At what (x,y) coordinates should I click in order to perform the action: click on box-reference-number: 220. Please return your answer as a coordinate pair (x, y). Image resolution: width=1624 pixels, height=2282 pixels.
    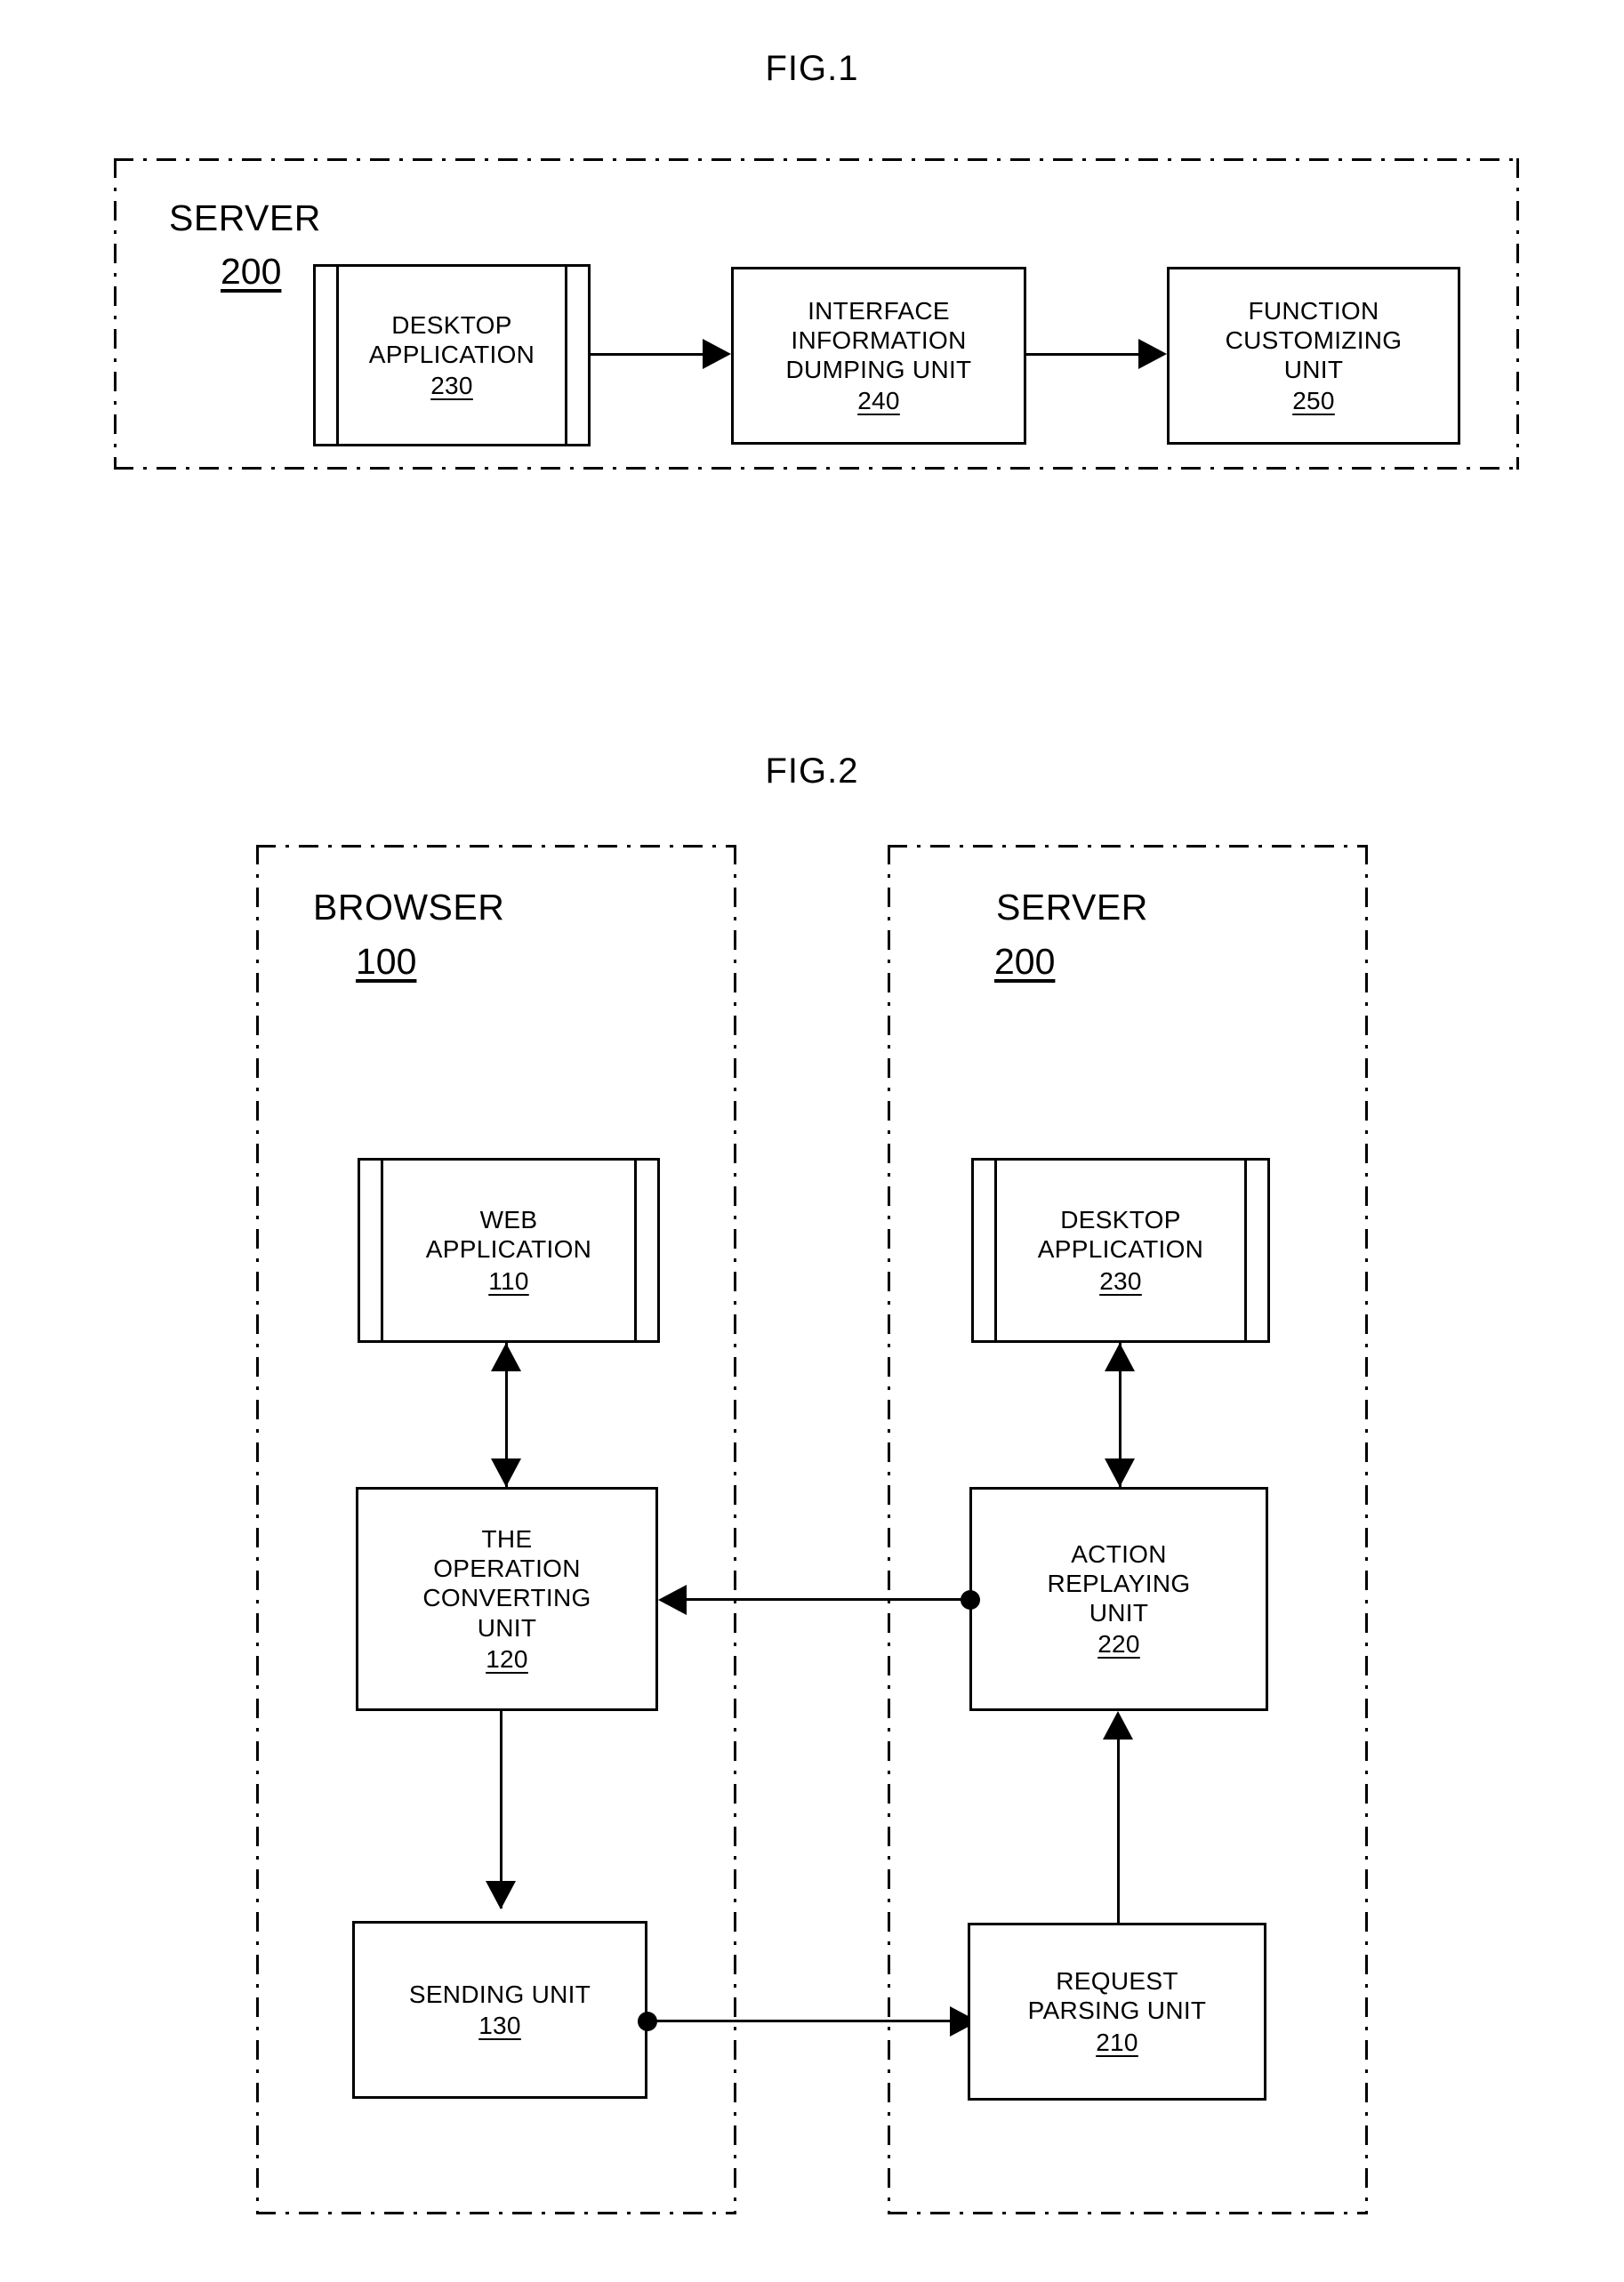
    Looking at the image, I should click on (1118, 1644).